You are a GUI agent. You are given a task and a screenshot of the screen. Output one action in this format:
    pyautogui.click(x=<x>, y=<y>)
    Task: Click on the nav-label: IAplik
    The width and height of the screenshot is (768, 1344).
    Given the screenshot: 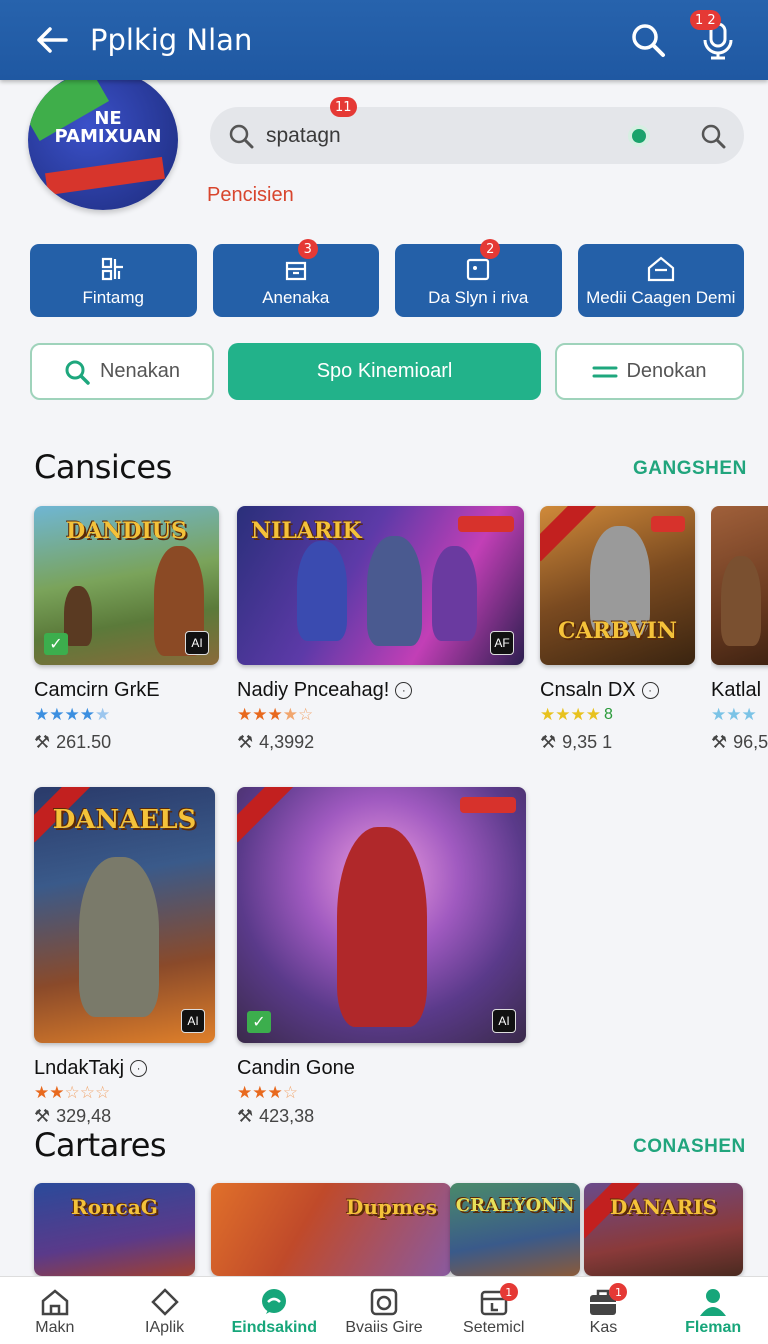 What is the action you would take?
    pyautogui.click(x=165, y=1327)
    